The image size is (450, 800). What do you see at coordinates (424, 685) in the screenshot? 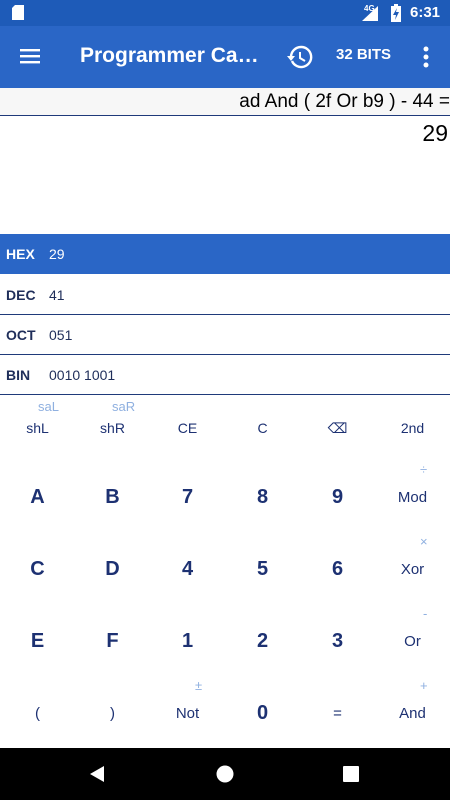
I see `secondary-label-add: +` at bounding box center [424, 685].